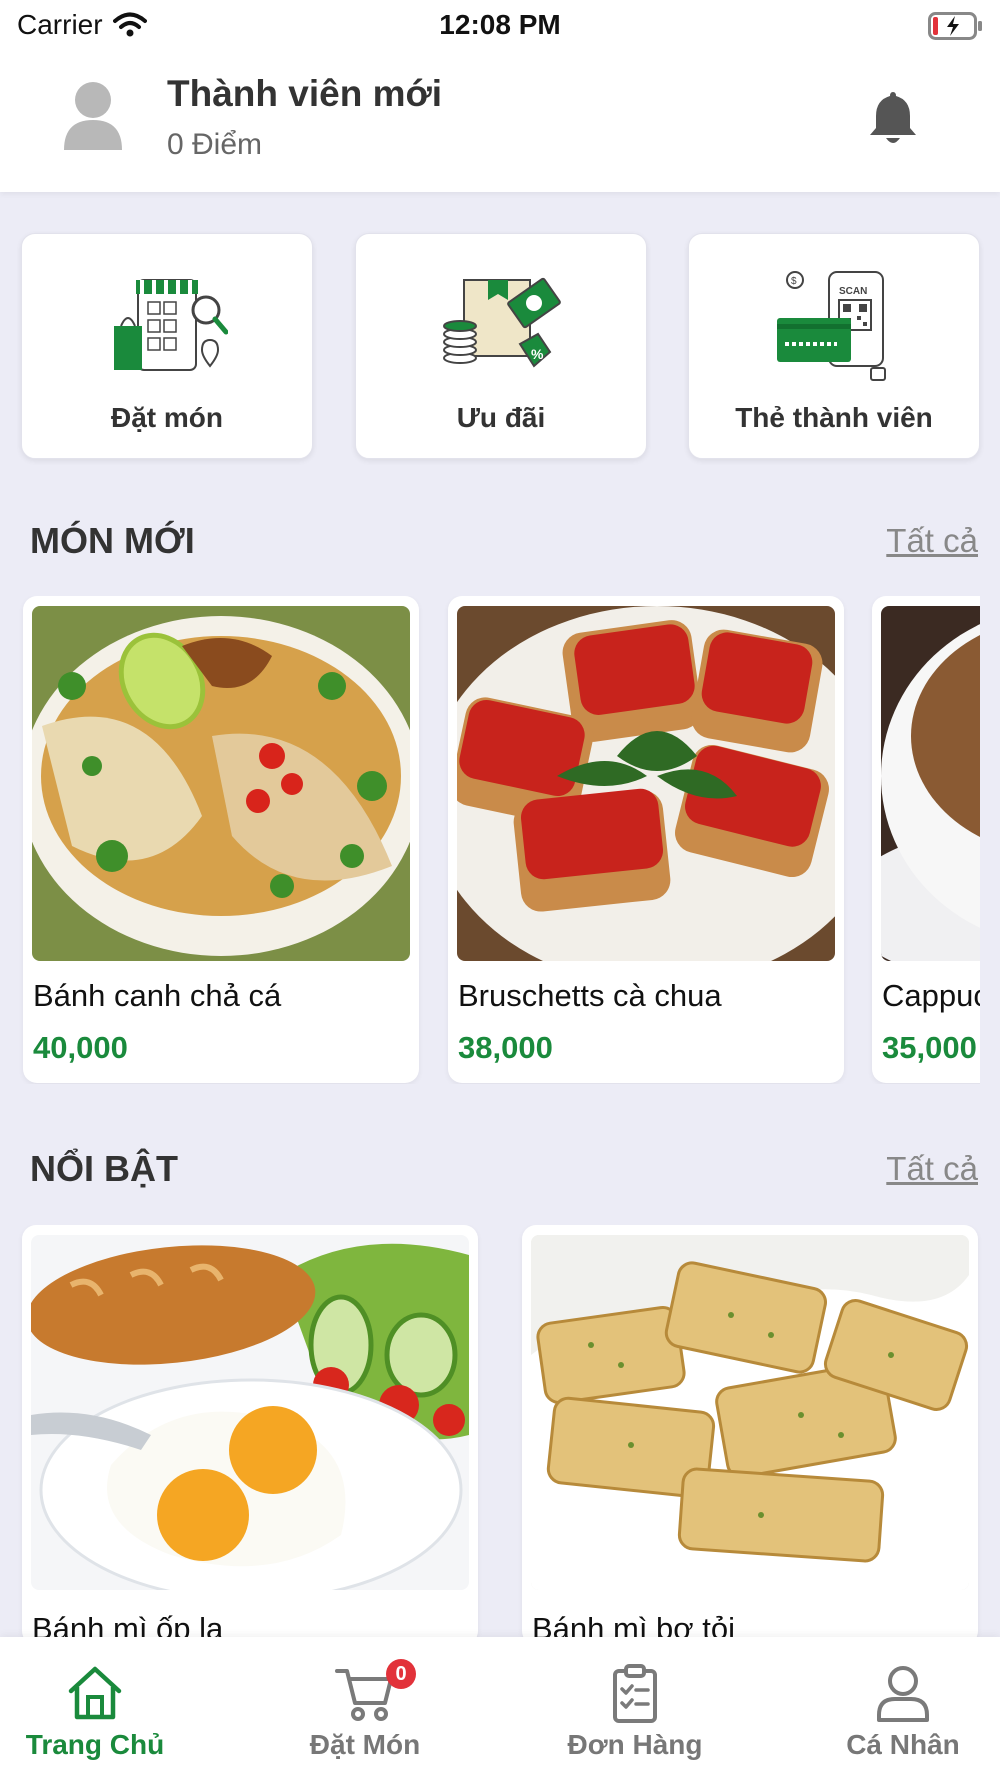 This screenshot has width=1000, height=1778. Describe the element at coordinates (635, 1744) in the screenshot. I see `tab-orders-label: Đơn Hàng` at that location.